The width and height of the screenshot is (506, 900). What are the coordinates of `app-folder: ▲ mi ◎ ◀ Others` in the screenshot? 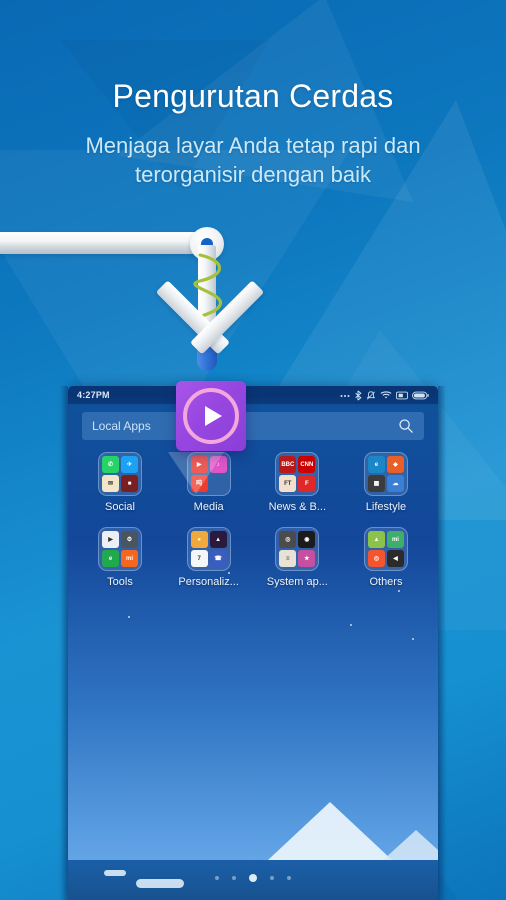 It's located at (386, 557).